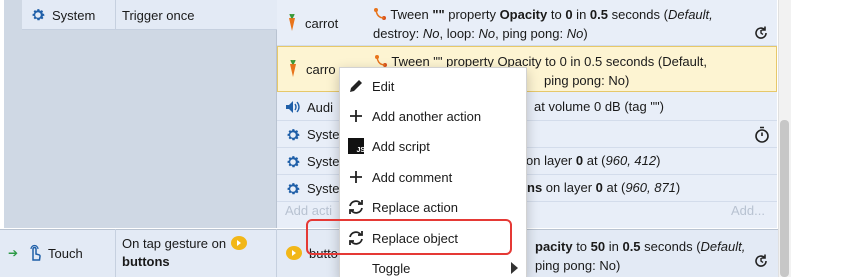  What do you see at coordinates (196, 15) in the screenshot?
I see `condition-text: Trigger once` at bounding box center [196, 15].